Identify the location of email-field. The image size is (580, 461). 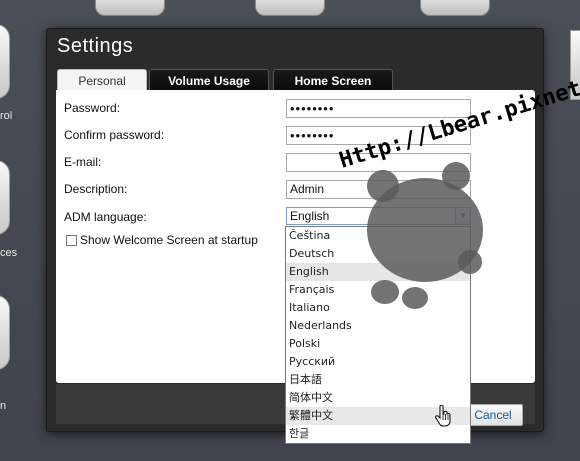
(378, 162).